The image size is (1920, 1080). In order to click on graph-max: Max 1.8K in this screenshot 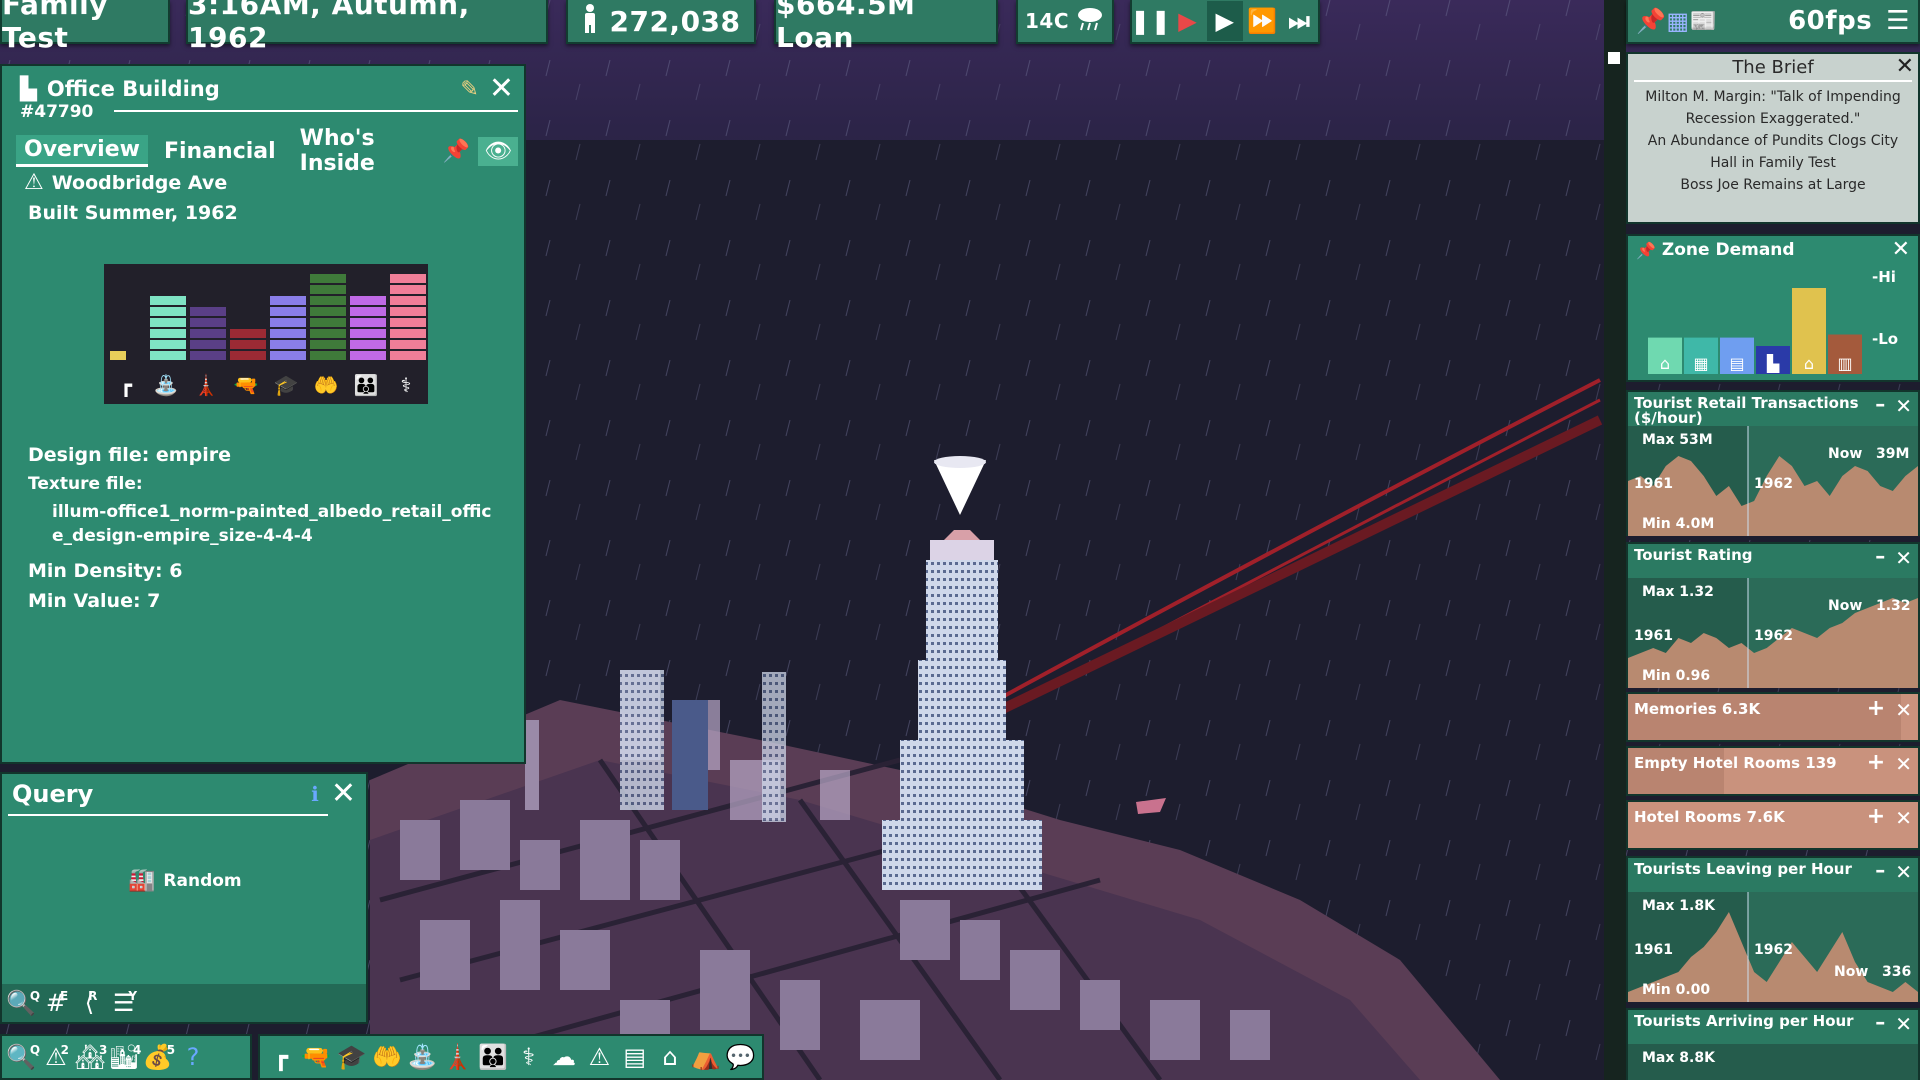, I will do `click(1678, 906)`.